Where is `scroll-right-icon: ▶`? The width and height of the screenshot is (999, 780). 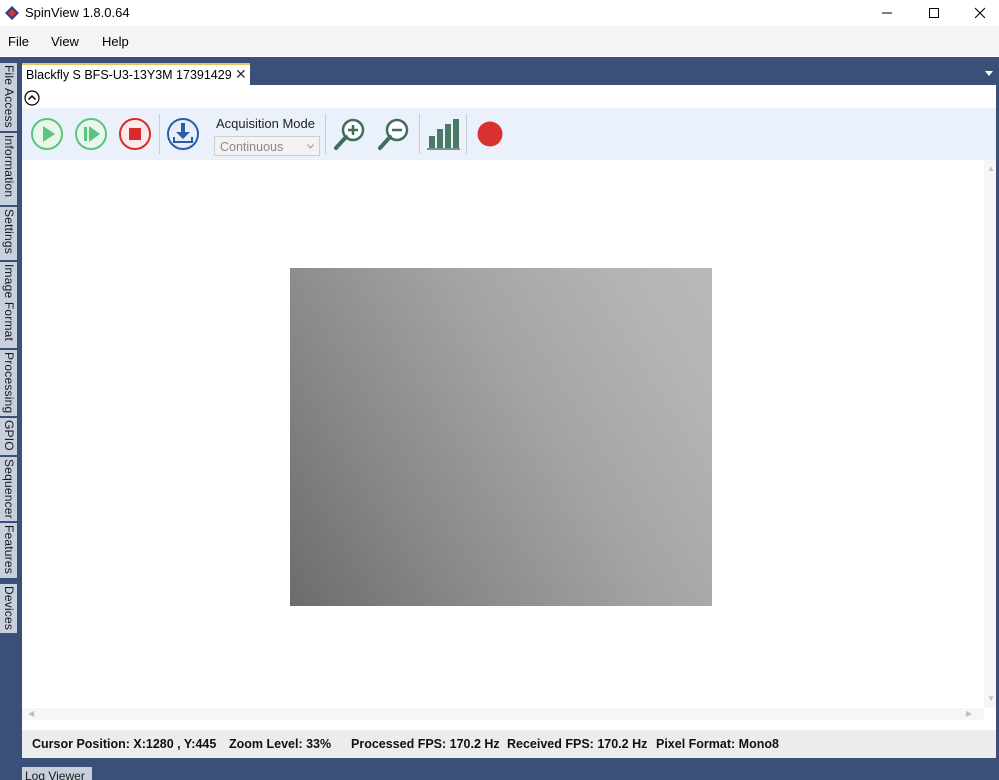
scroll-right-icon: ▶ is located at coordinates (969, 713).